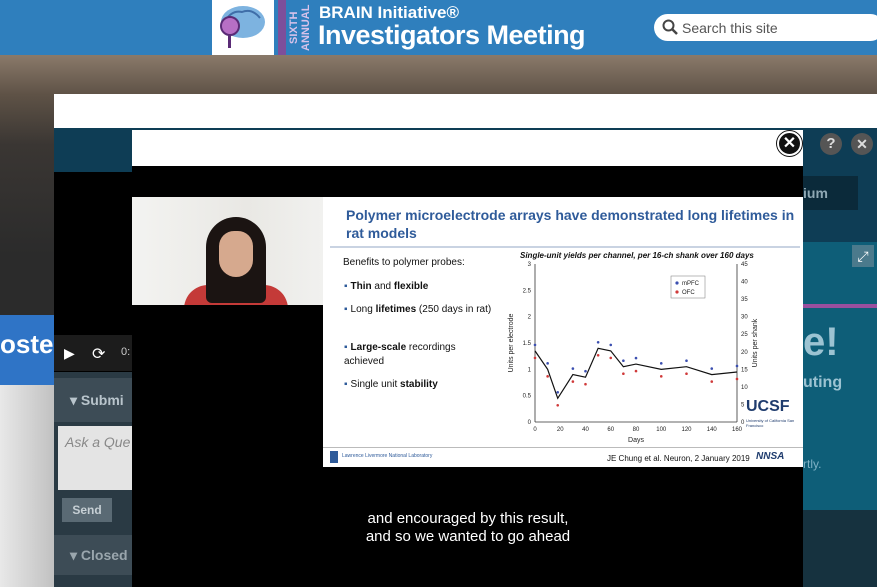 The width and height of the screenshot is (877, 587). Describe the element at coordinates (743, 423) in the screenshot. I see `y2-tick-label: 0` at that location.